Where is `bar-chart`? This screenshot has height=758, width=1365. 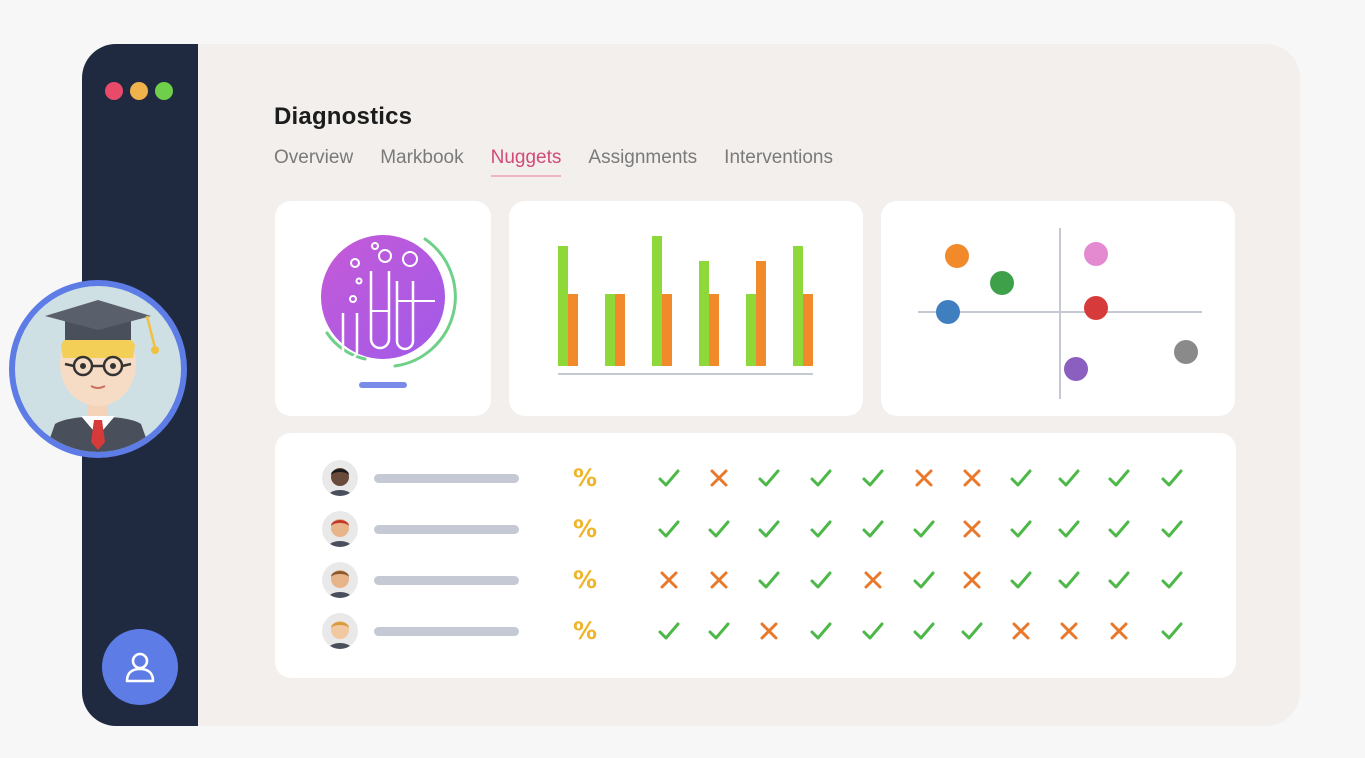 bar-chart is located at coordinates (685, 305).